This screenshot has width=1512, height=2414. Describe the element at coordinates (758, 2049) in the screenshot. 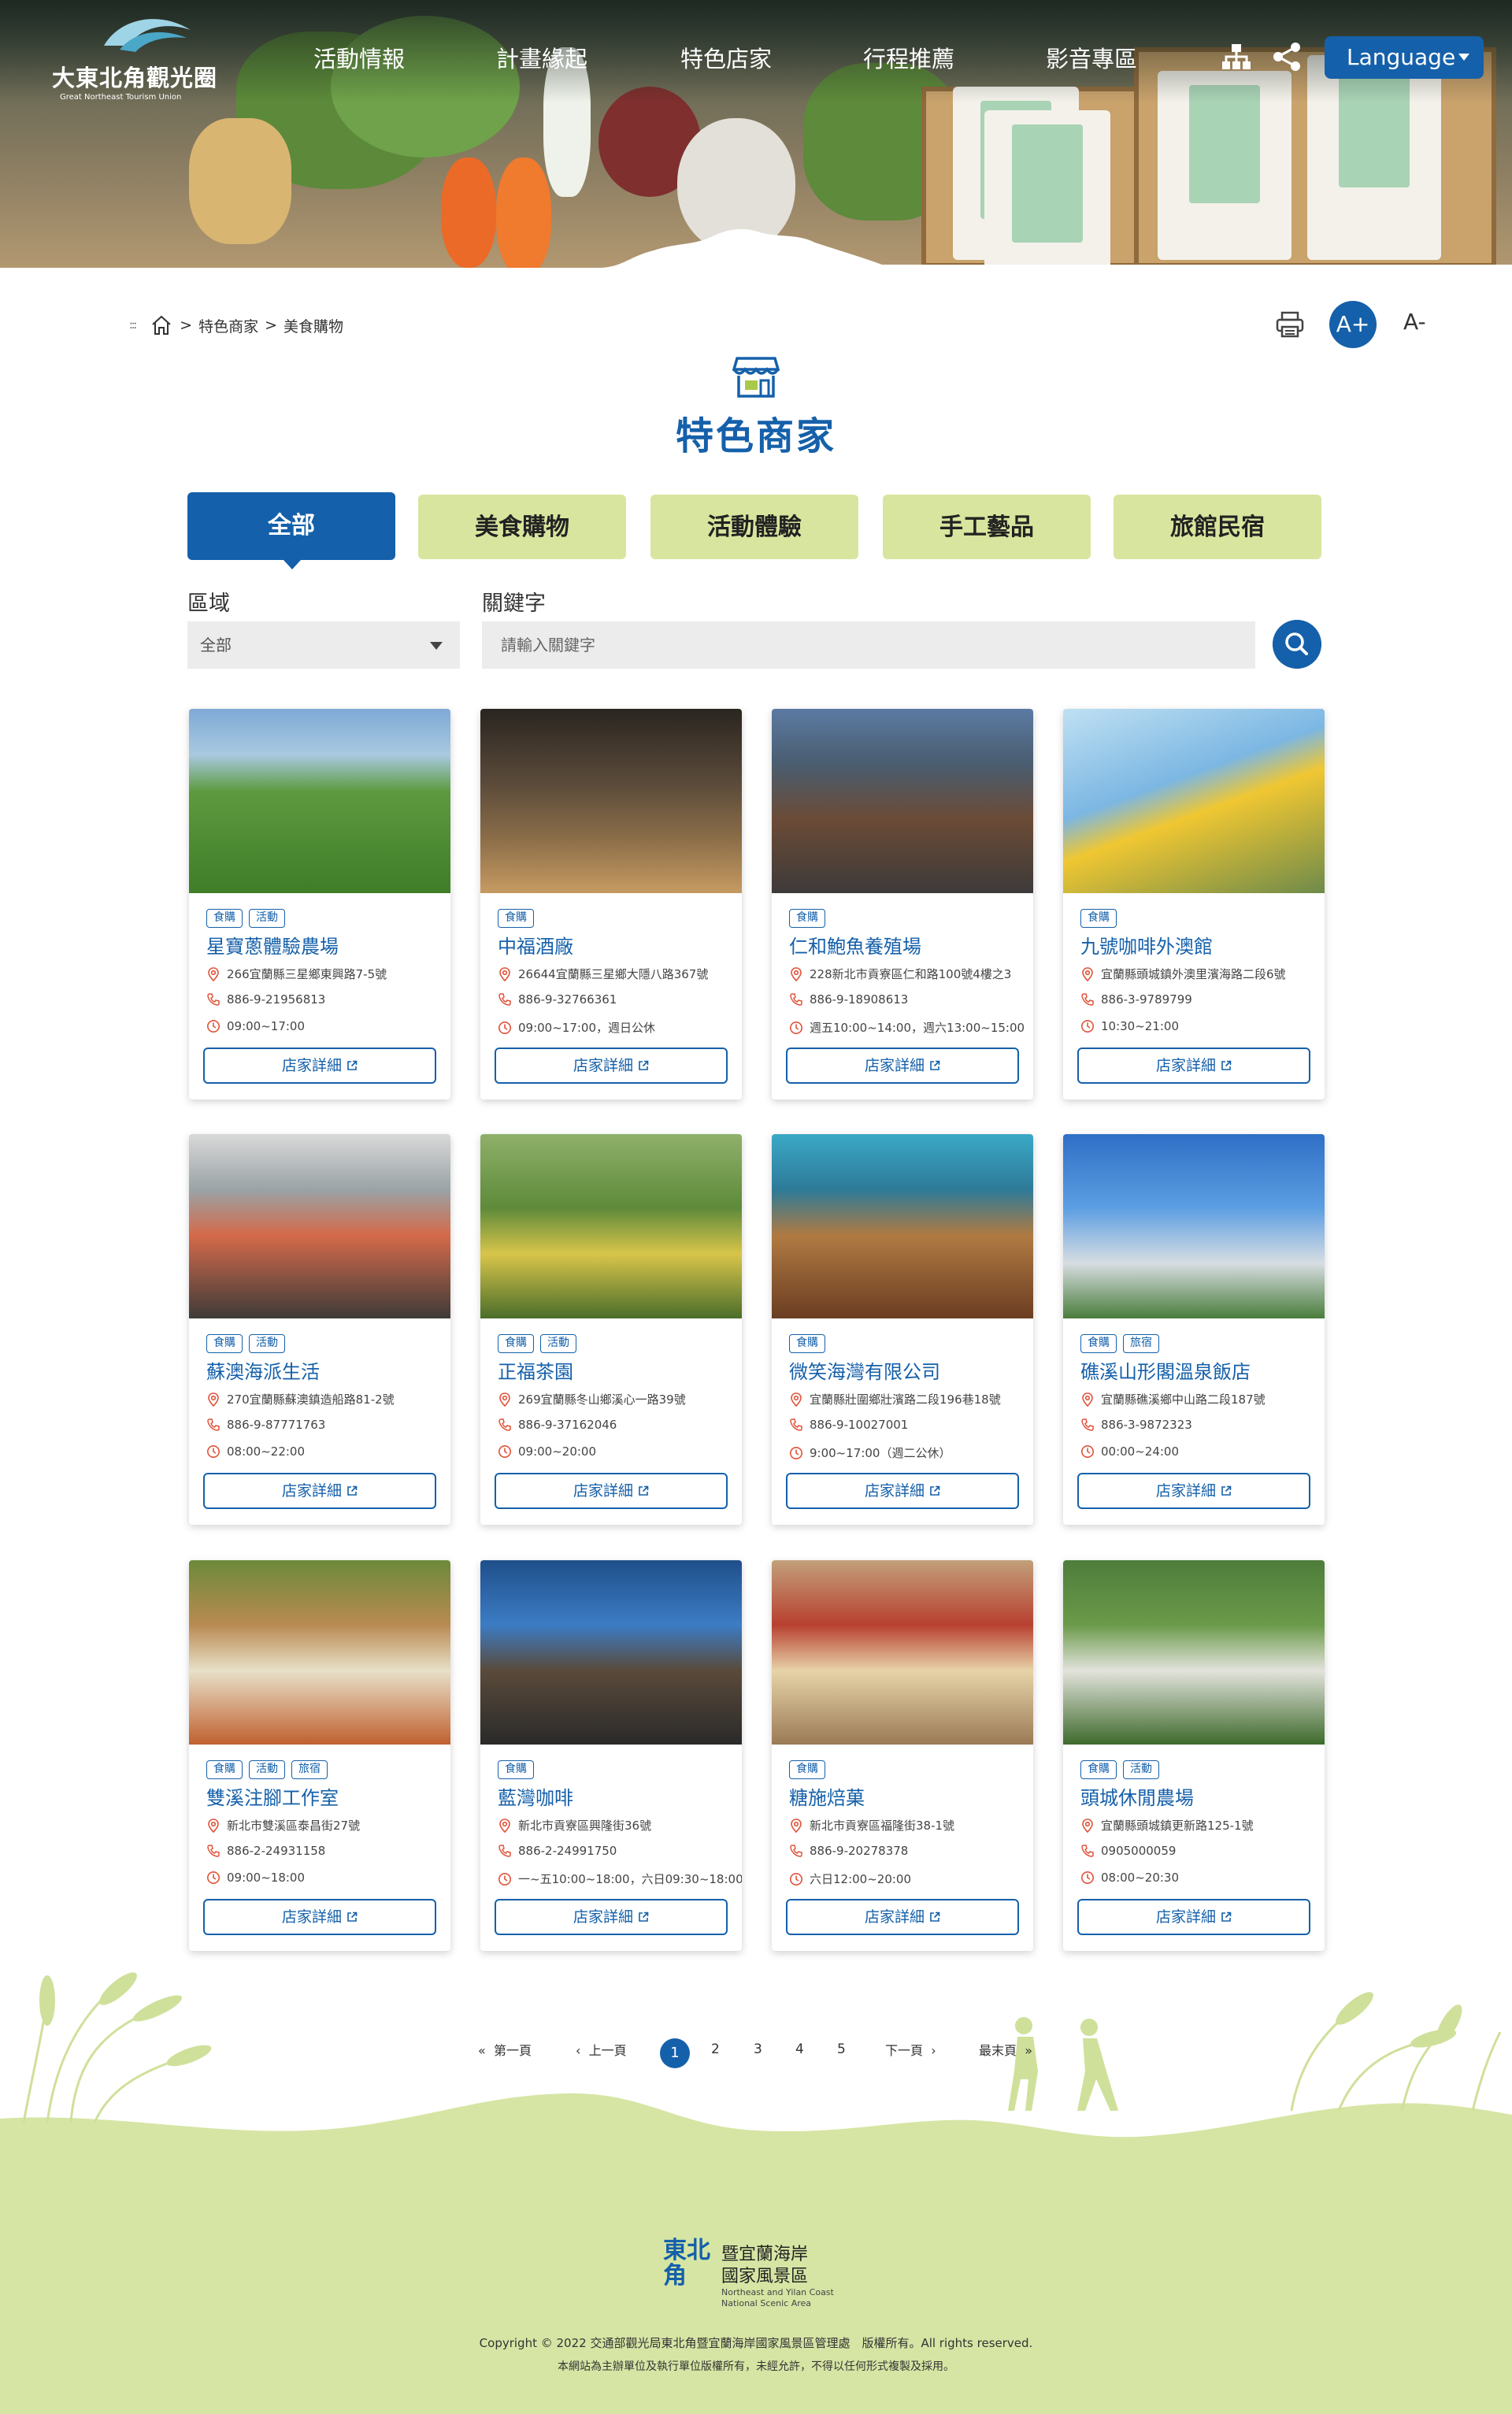

I see `page-3-link: 3` at that location.